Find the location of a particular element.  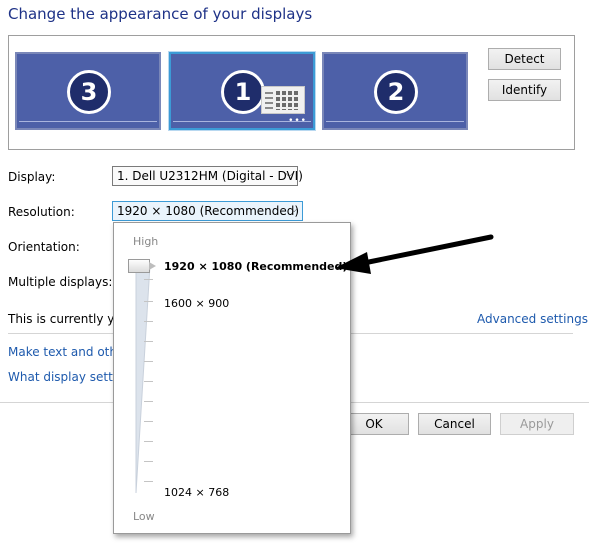

monitor-1: 1 ••• is located at coordinates (242, 91).